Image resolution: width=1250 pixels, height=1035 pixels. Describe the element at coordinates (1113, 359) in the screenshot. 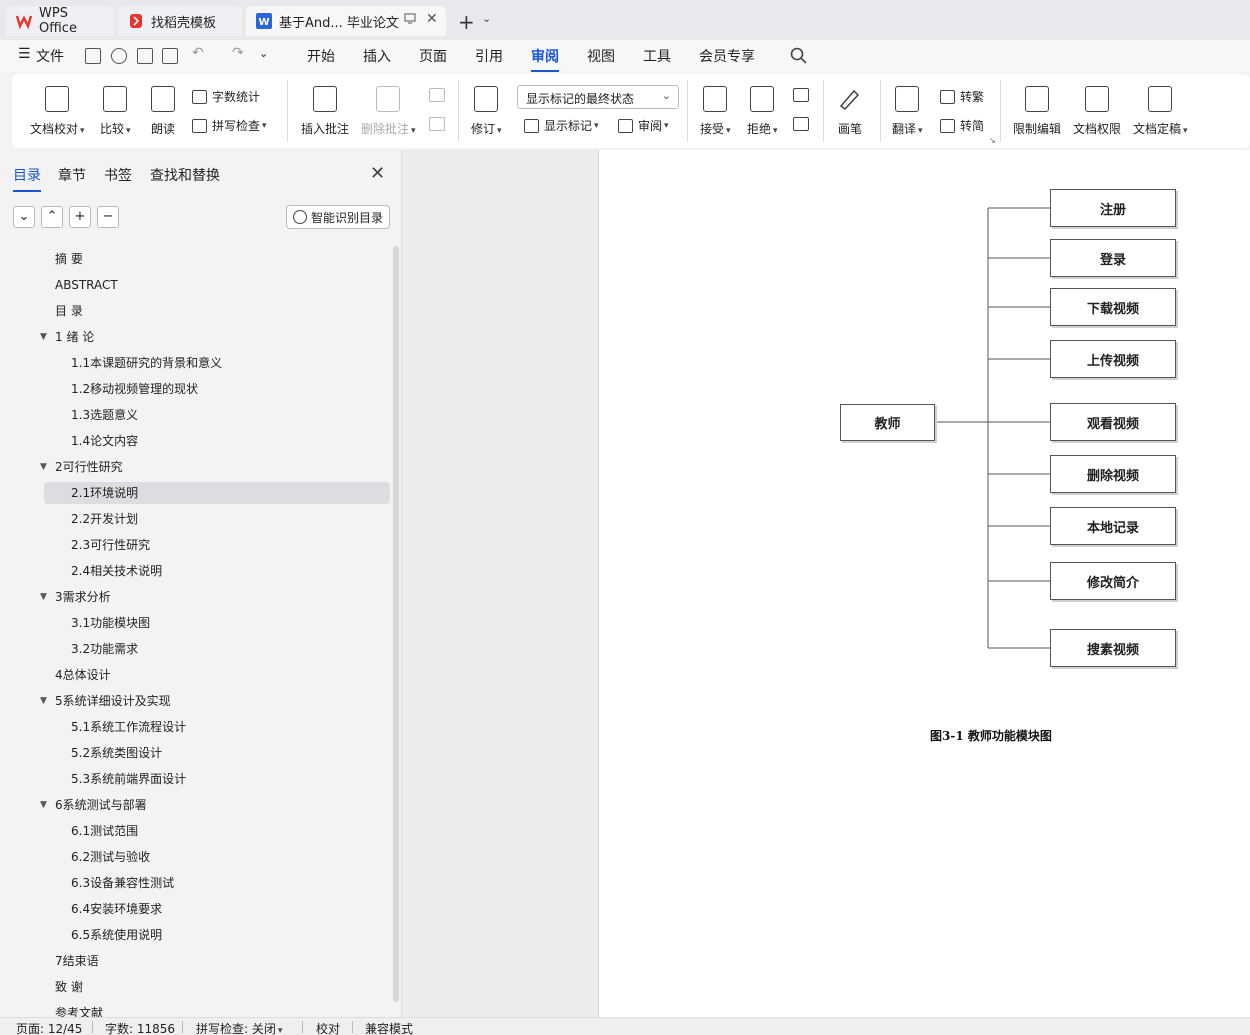

I see `diagram-module-node: 上传视频` at that location.